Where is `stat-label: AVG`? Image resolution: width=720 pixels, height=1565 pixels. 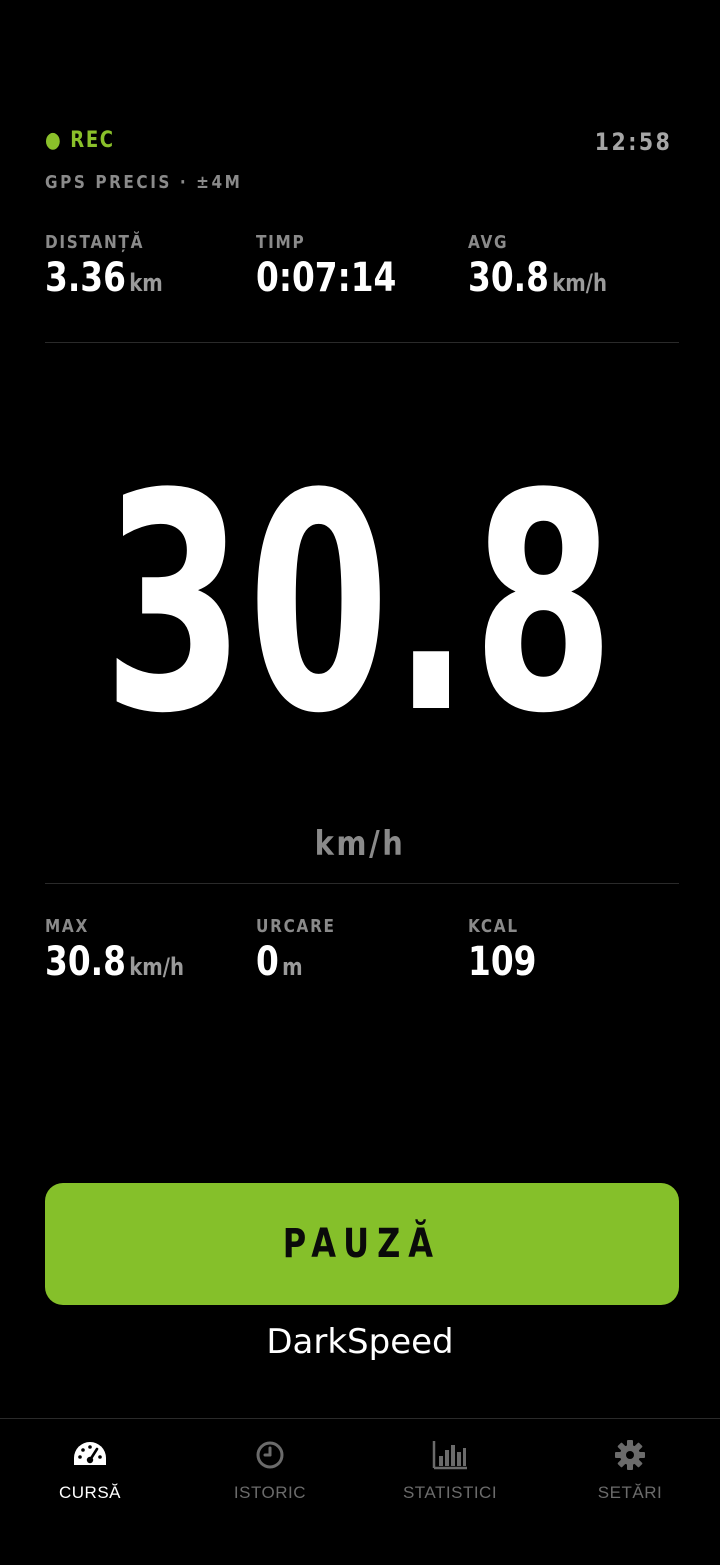
stat-label: AVG is located at coordinates (488, 242).